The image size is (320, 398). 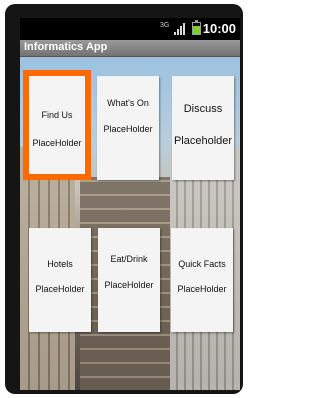 What do you see at coordinates (165, 25) in the screenshot?
I see `network-3g-icon: 3G` at bounding box center [165, 25].